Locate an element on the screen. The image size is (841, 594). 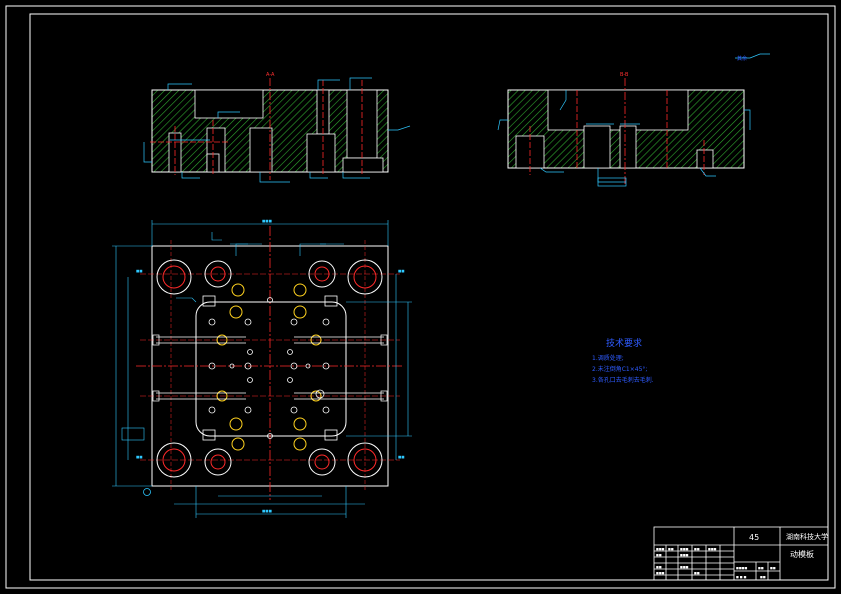
notes-title: 技术要求 is located at coordinates (624, 343).